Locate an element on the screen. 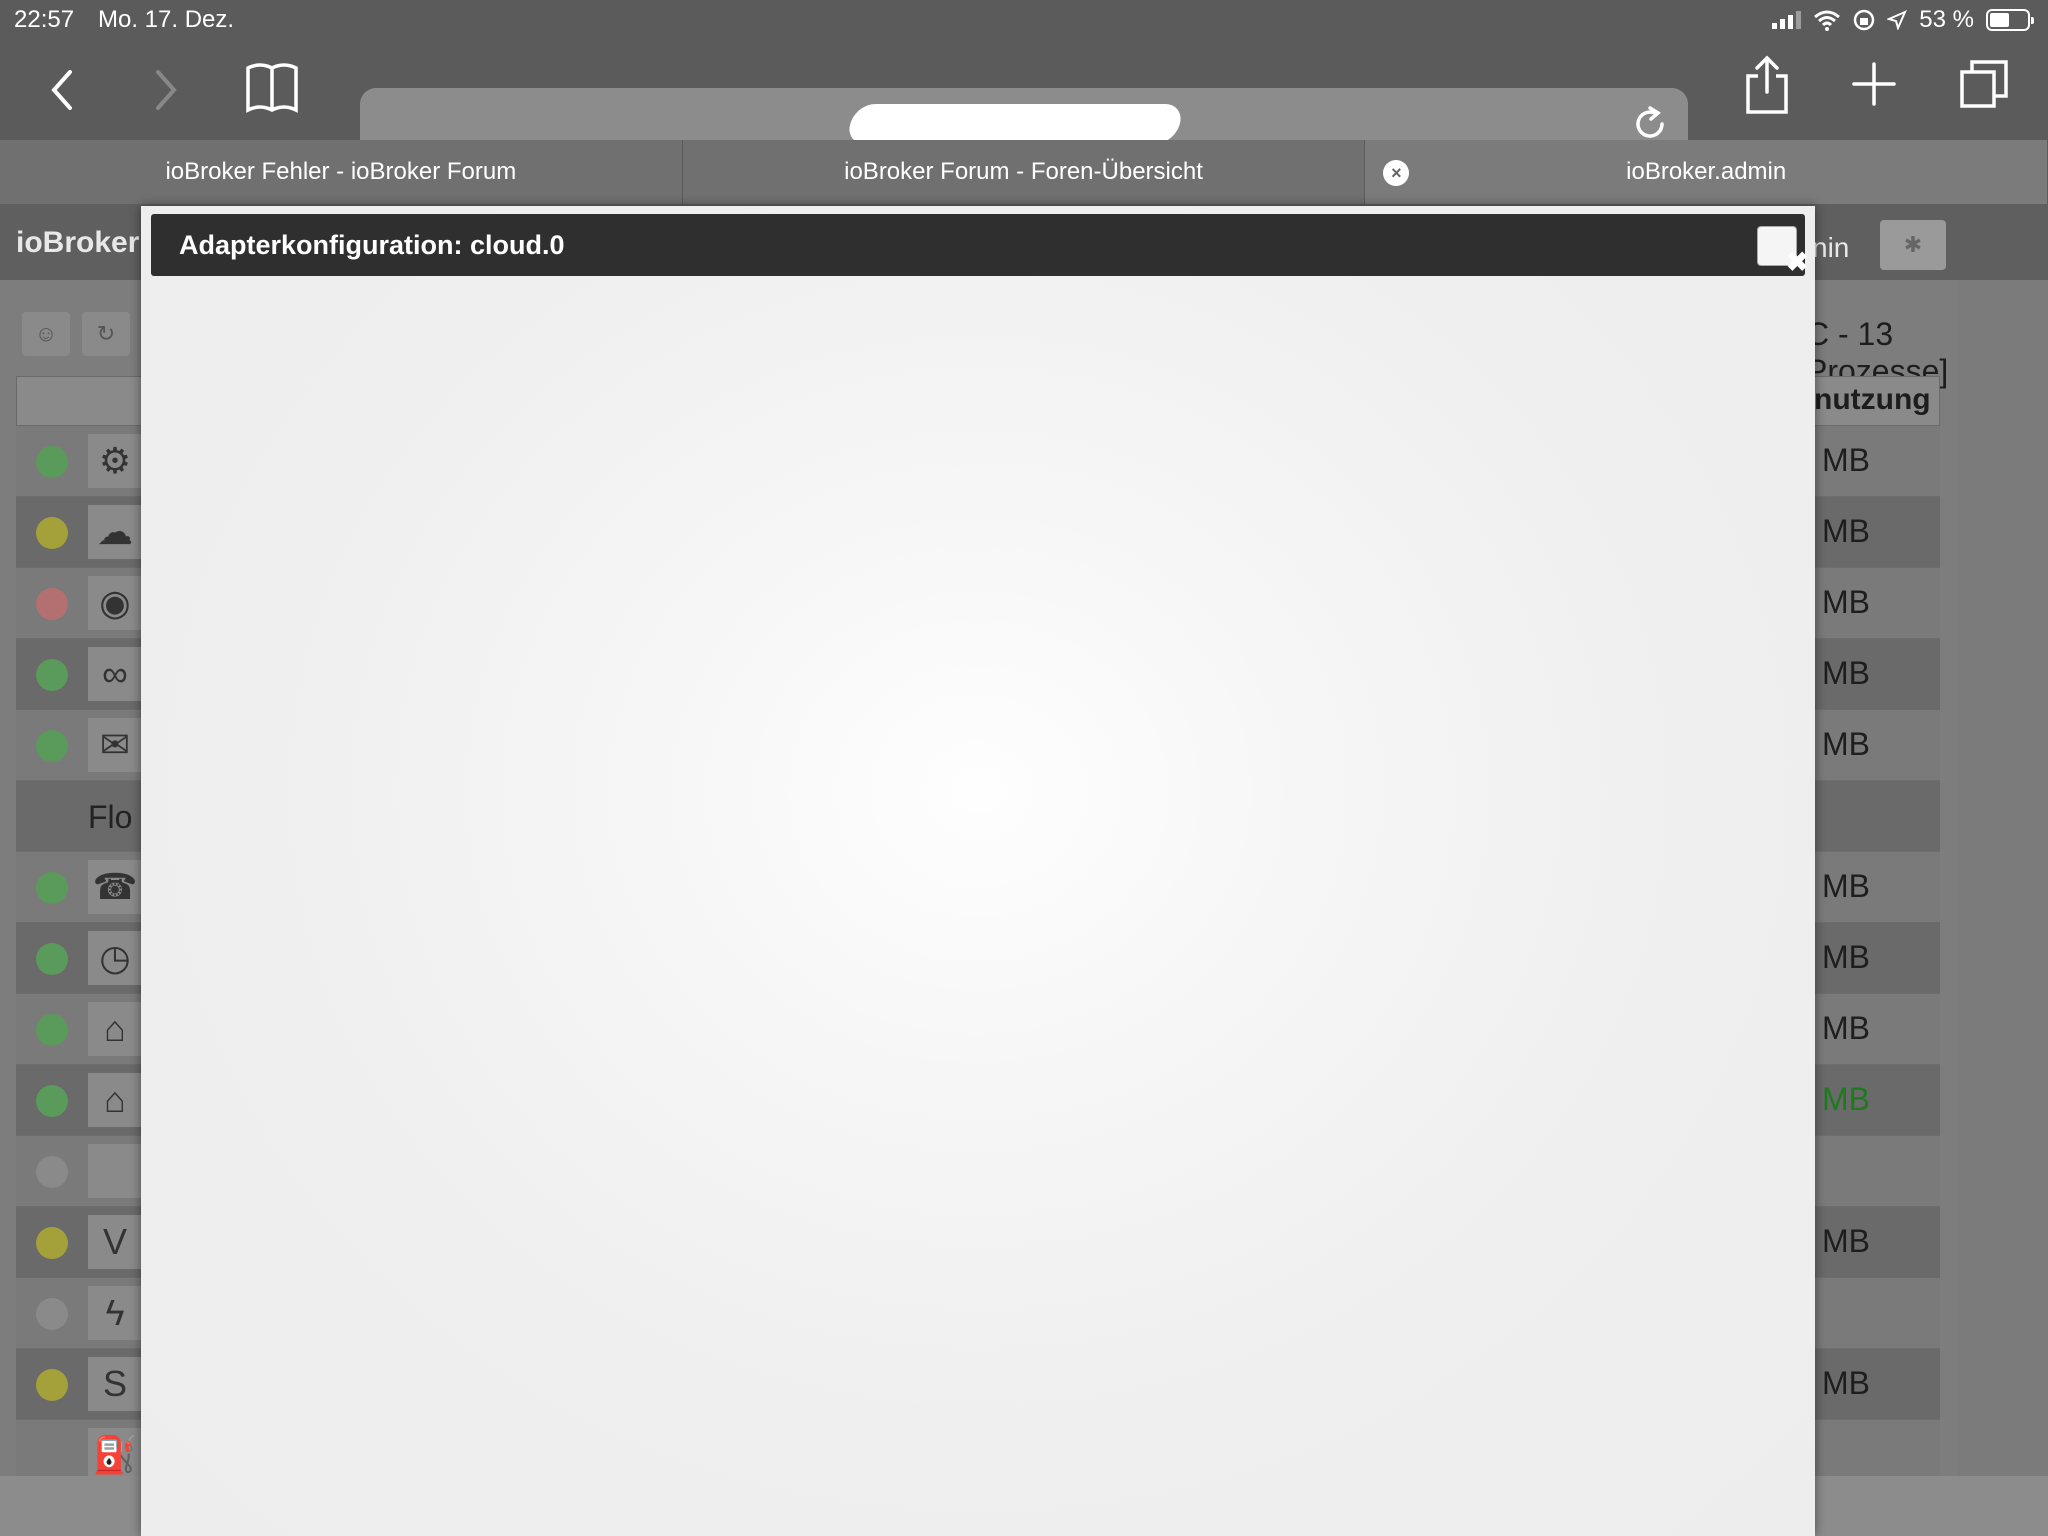 The width and height of the screenshot is (2048, 1536). clock-icon: ◷ is located at coordinates (115, 958).